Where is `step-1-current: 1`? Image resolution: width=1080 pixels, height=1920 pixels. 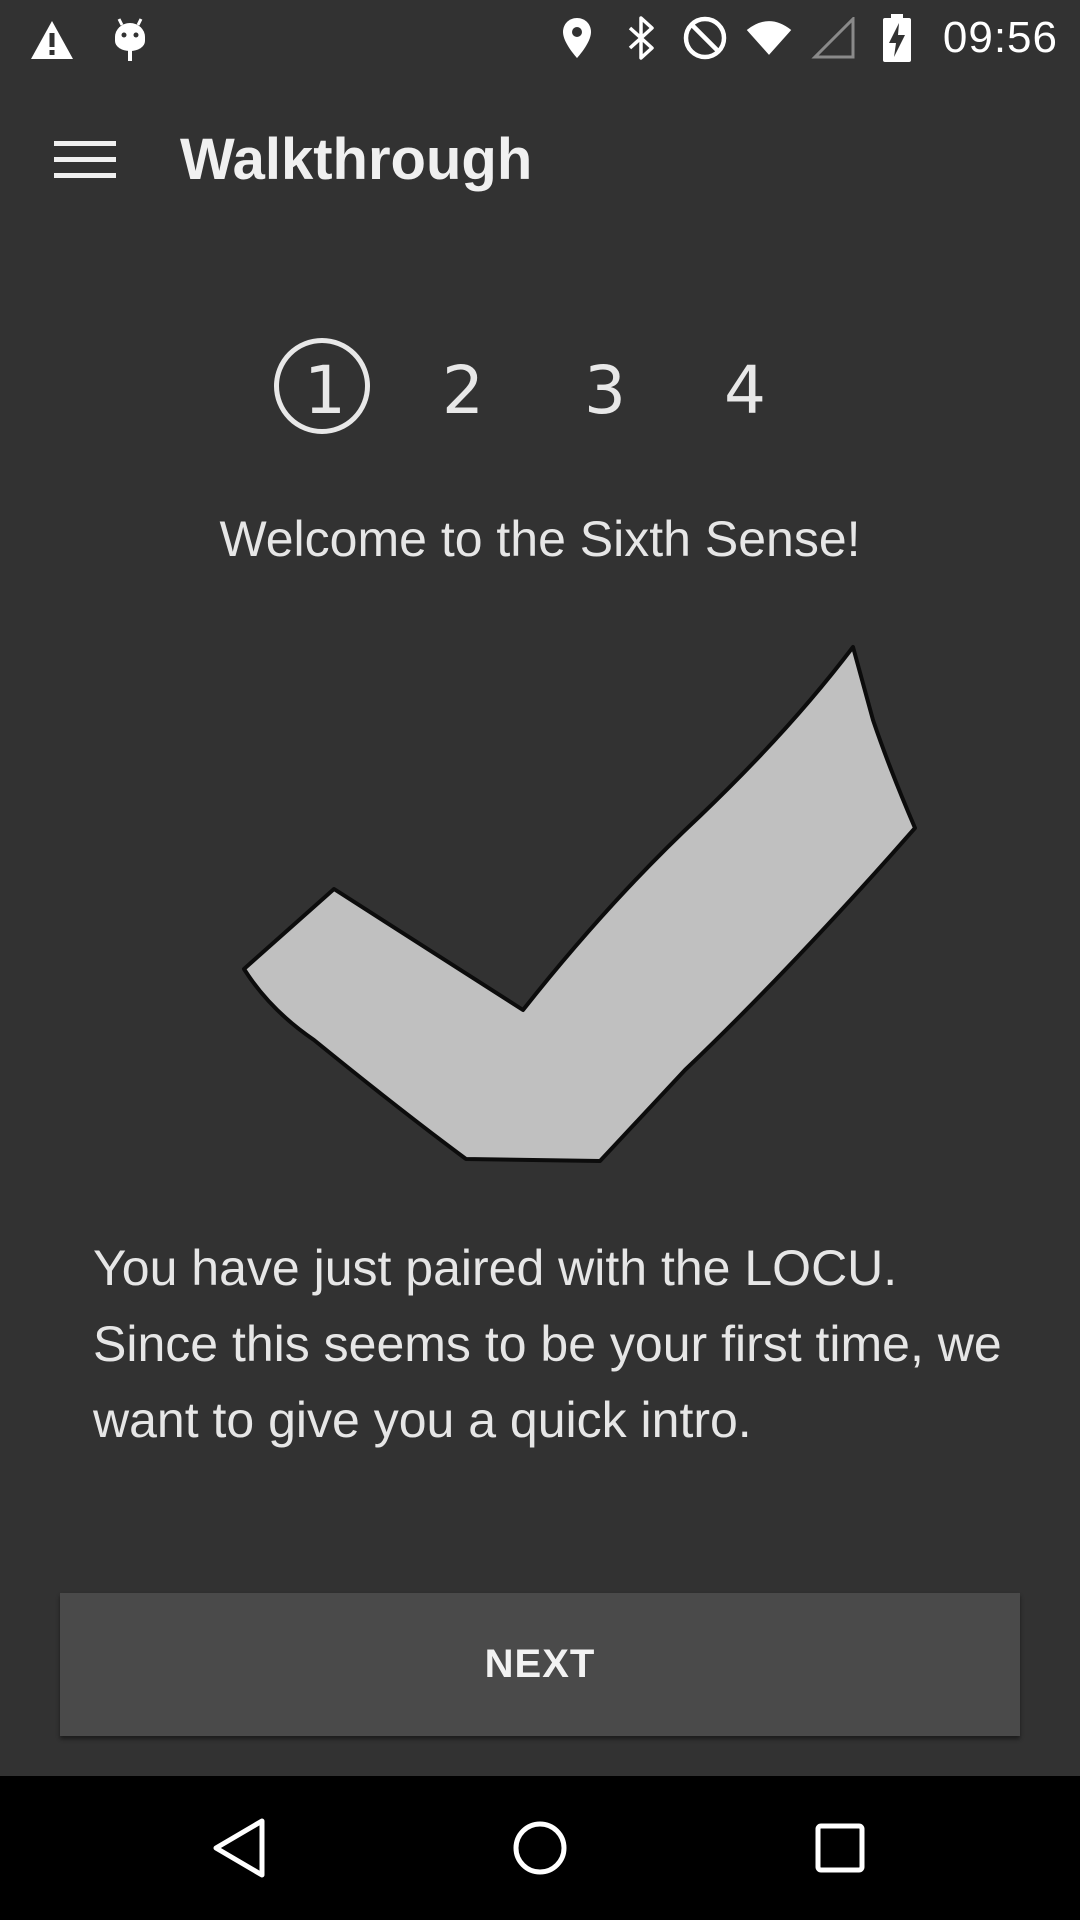 step-1-current: 1 is located at coordinates (325, 390).